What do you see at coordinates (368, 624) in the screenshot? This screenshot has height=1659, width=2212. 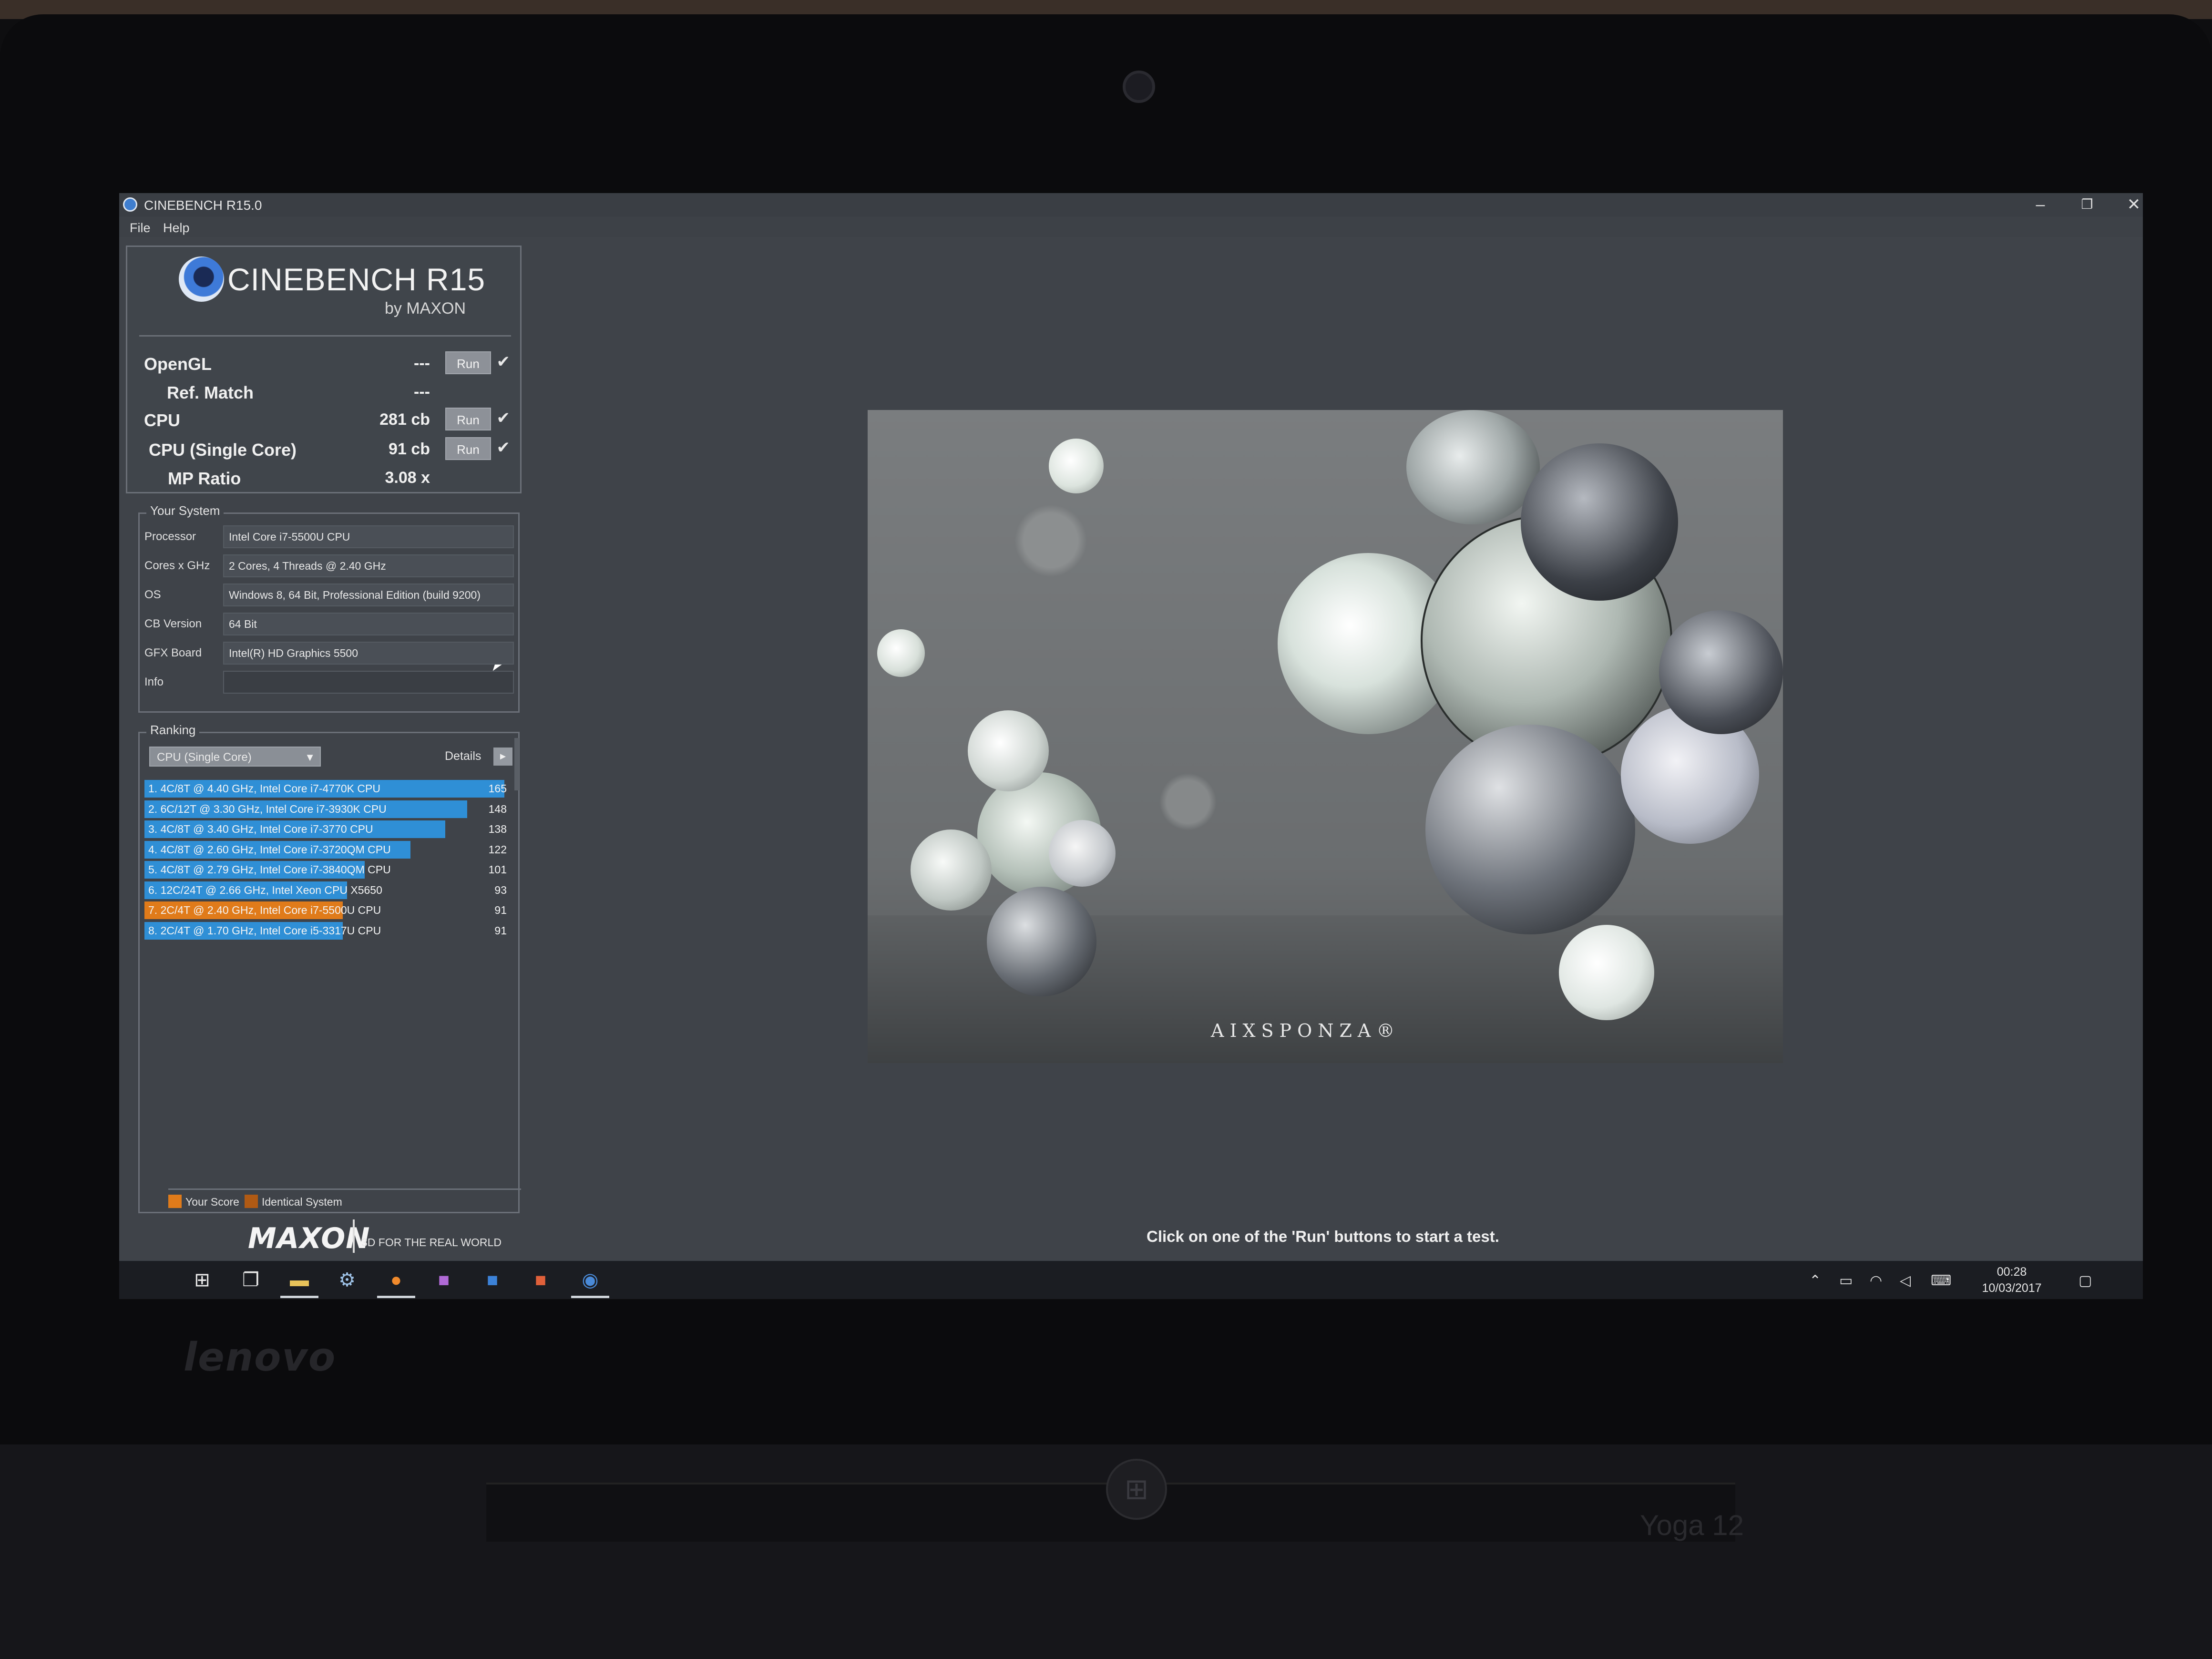 I see `cb-version-field: 64 Bit` at bounding box center [368, 624].